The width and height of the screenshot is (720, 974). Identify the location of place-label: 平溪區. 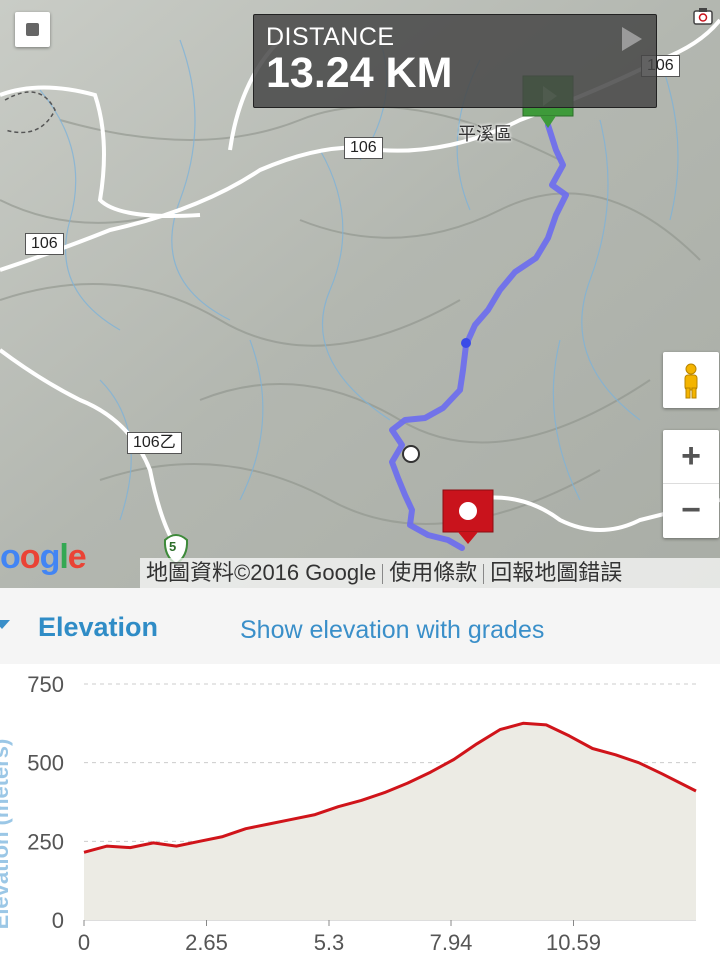
(485, 134).